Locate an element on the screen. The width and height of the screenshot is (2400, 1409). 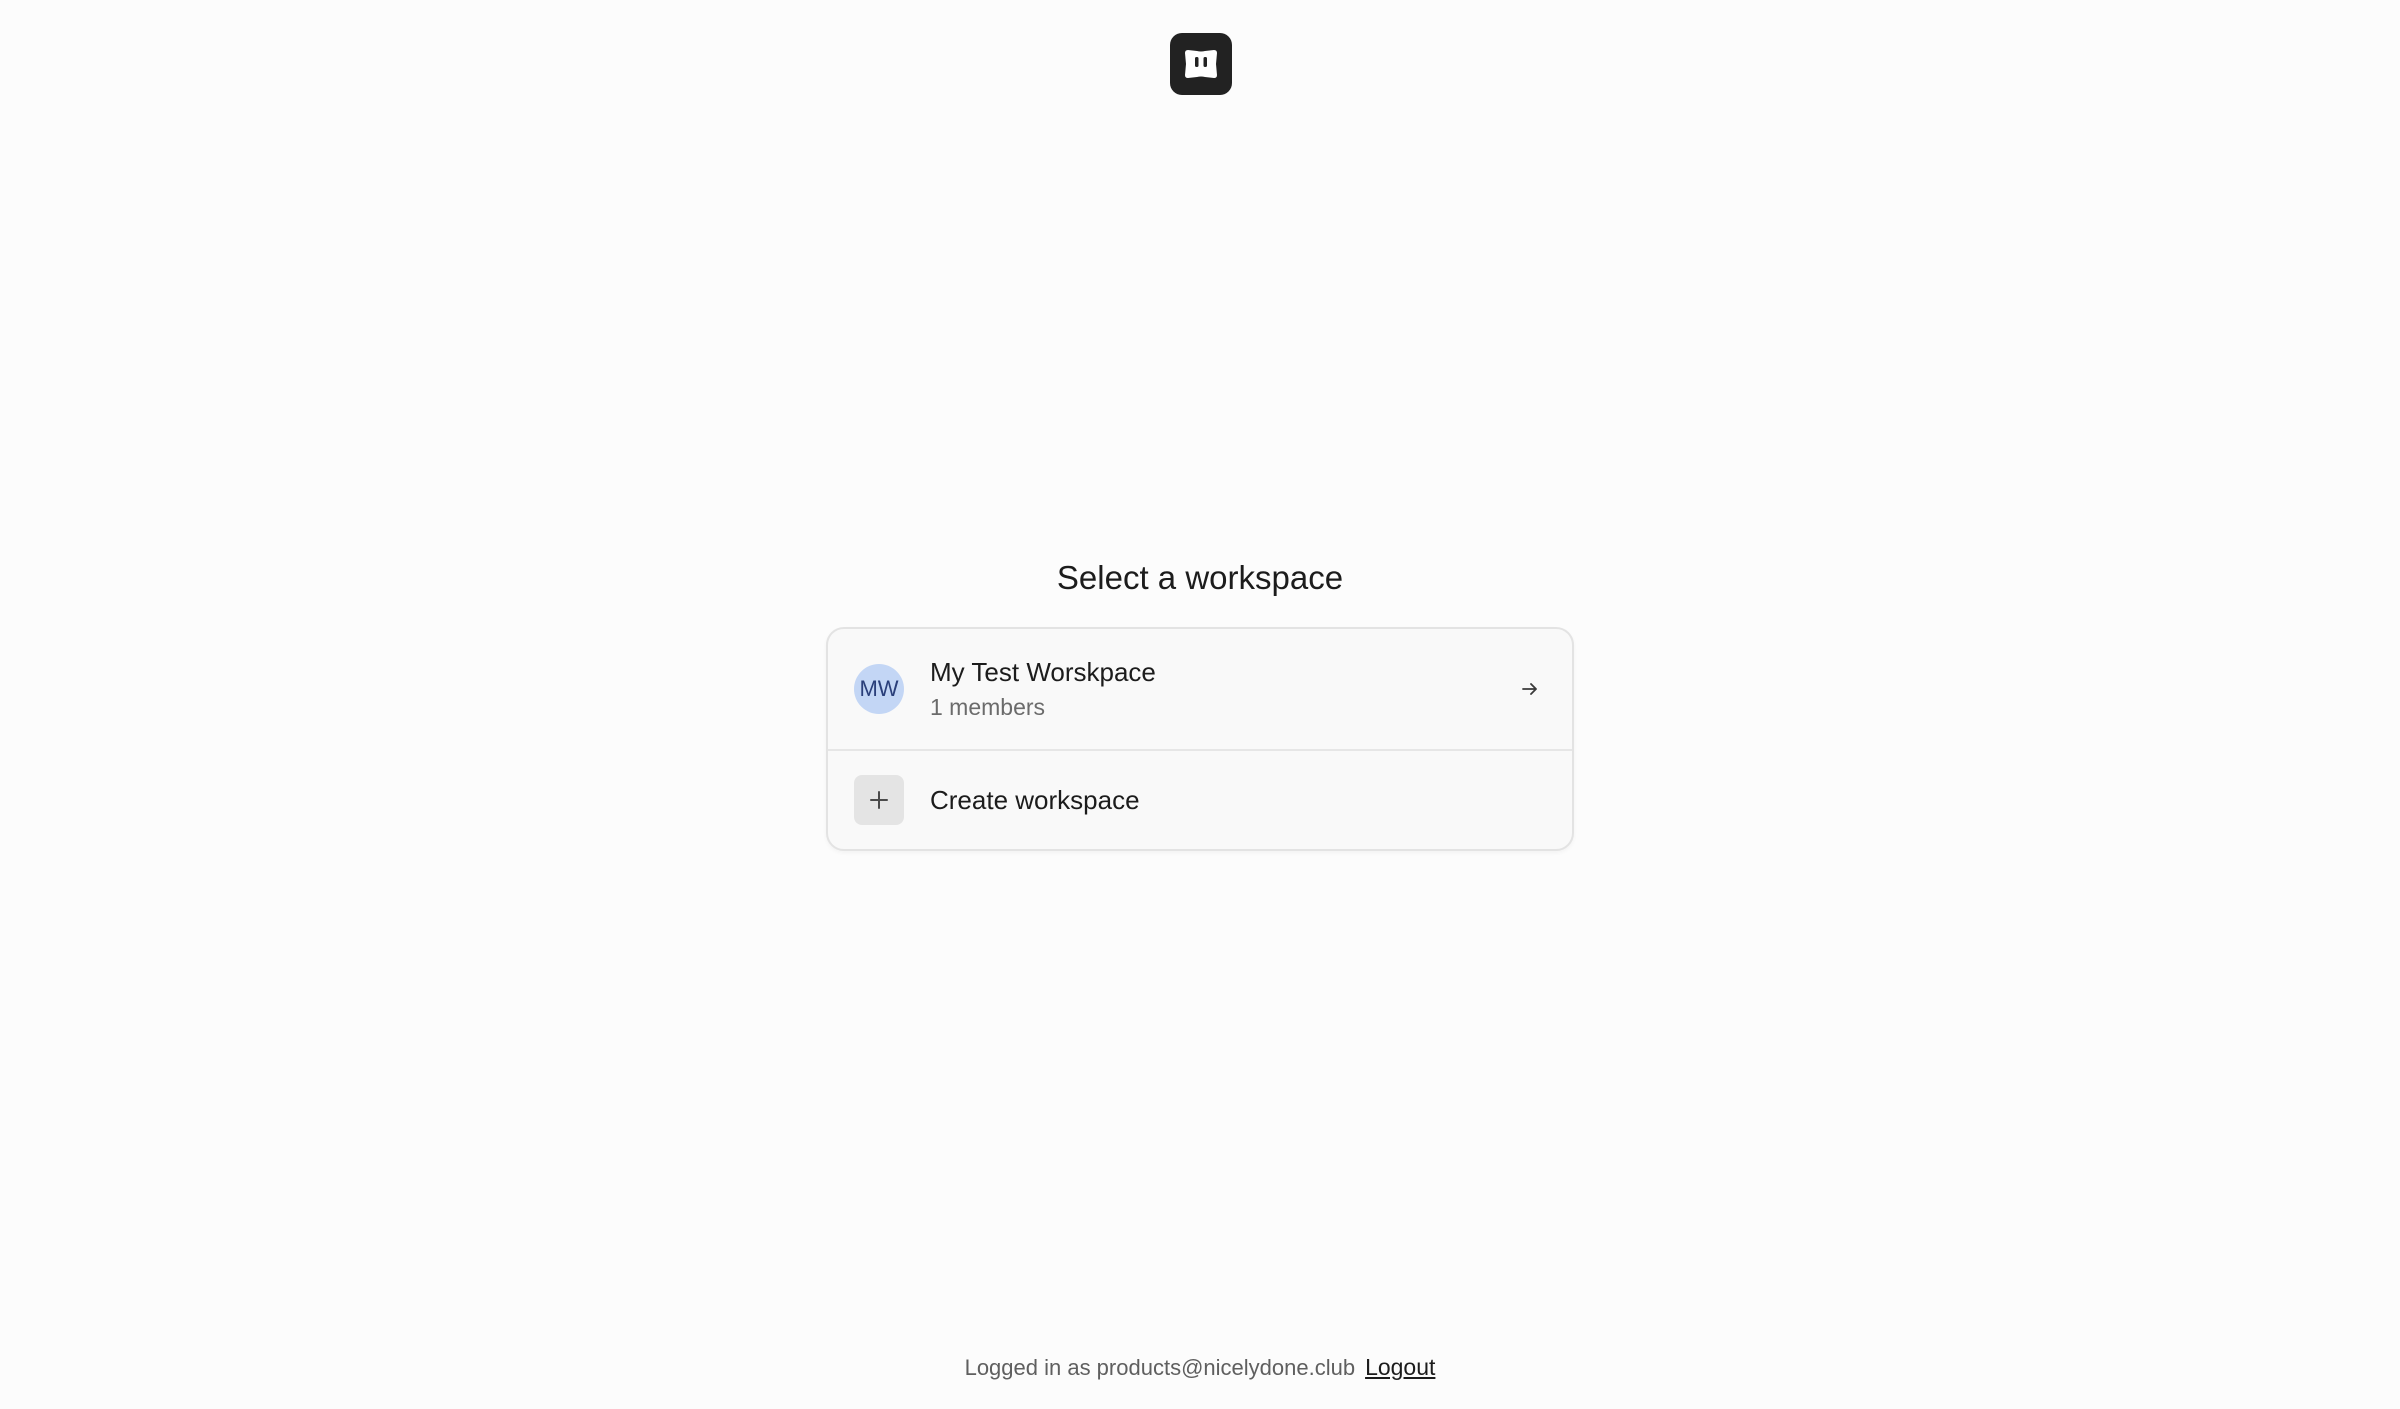
create-workspace-label: Create workspace is located at coordinates (1035, 800).